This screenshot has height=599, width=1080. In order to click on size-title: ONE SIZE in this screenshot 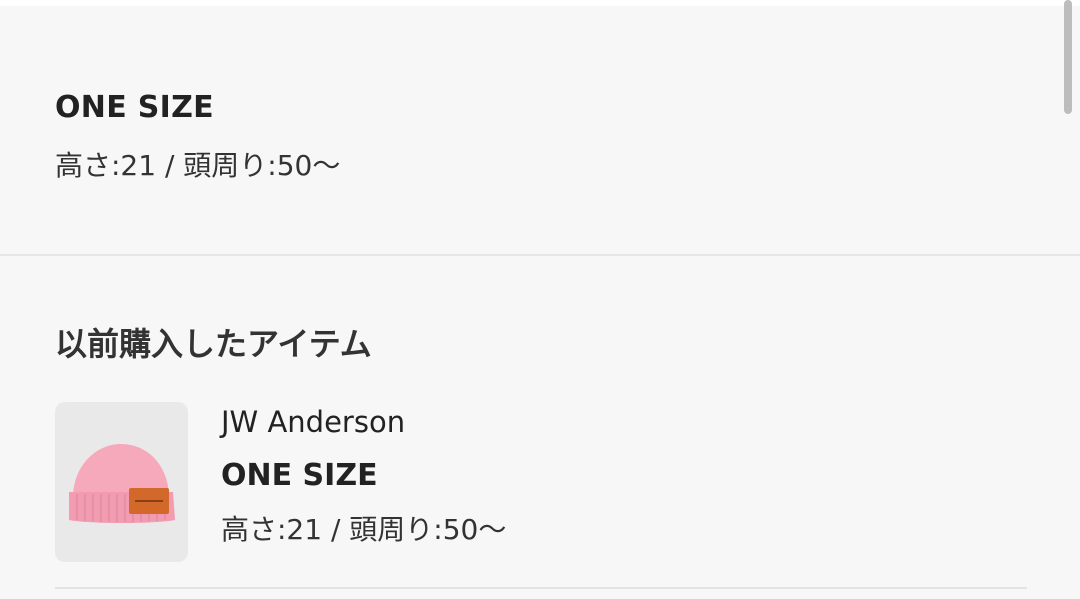, I will do `click(134, 107)`.